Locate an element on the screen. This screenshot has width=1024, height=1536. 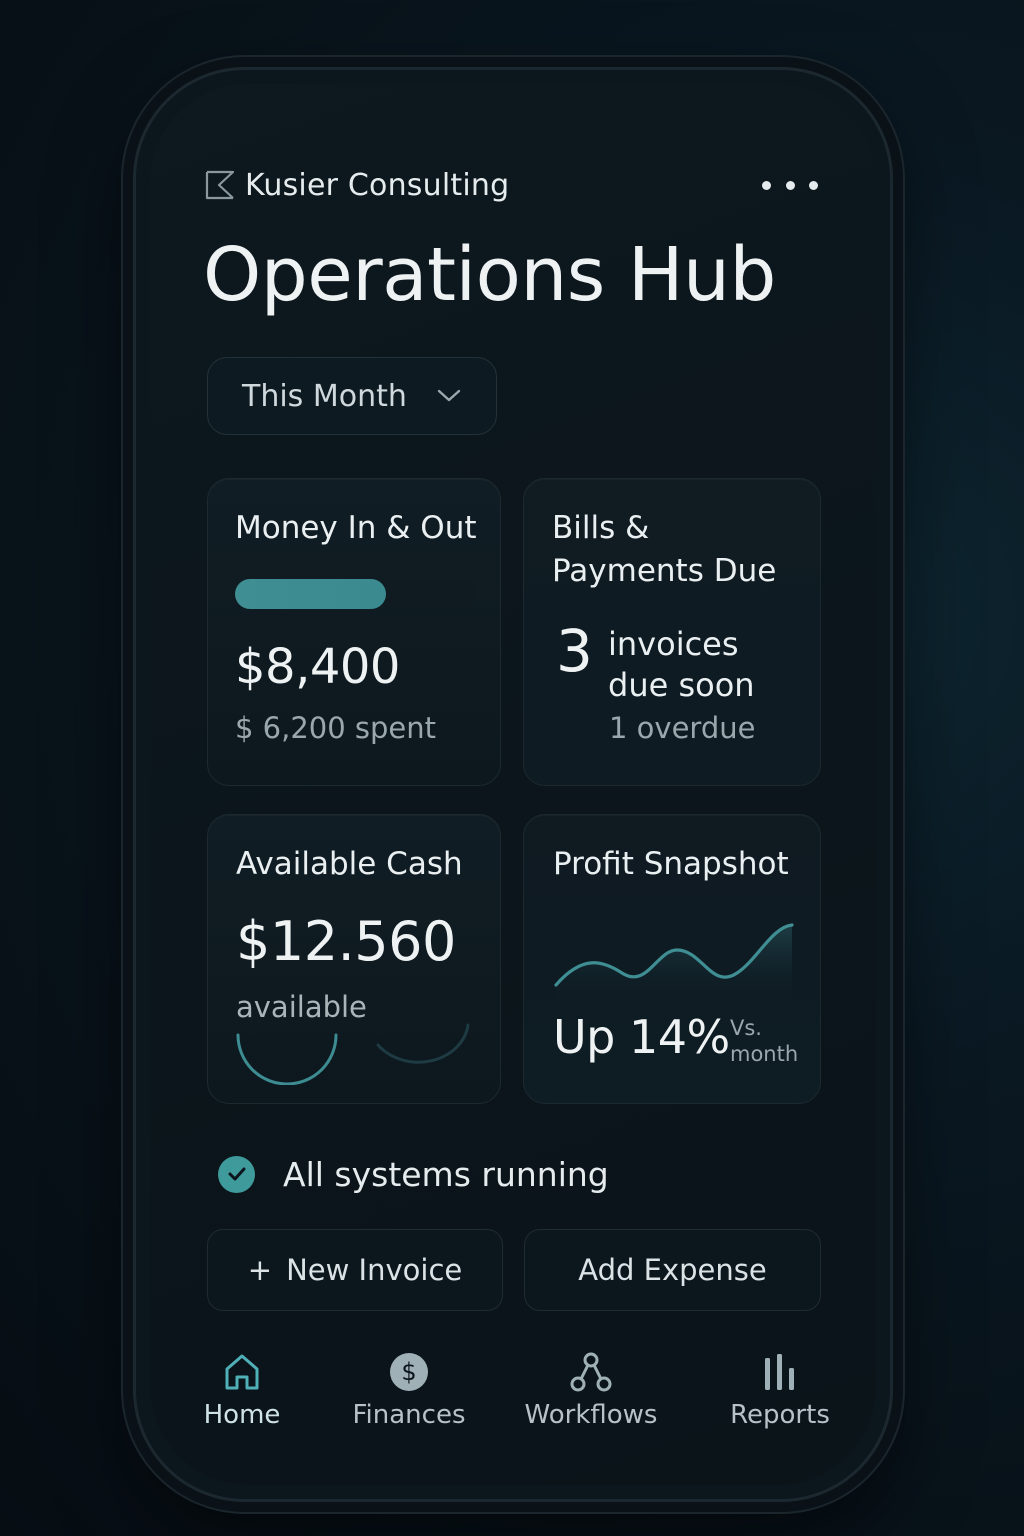
brand: Kusier Consulting is located at coordinates (357, 185).